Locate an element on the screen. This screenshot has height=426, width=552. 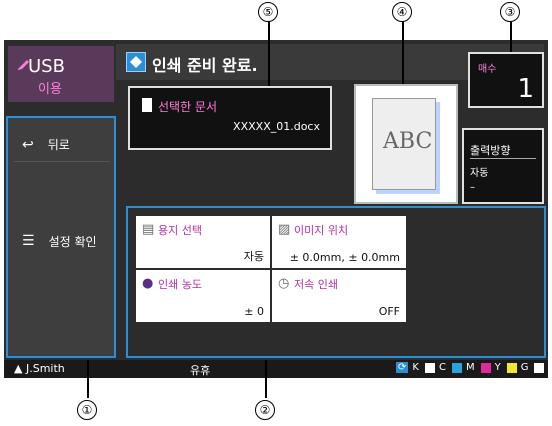
copies-value: 1 is located at coordinates (525, 89).